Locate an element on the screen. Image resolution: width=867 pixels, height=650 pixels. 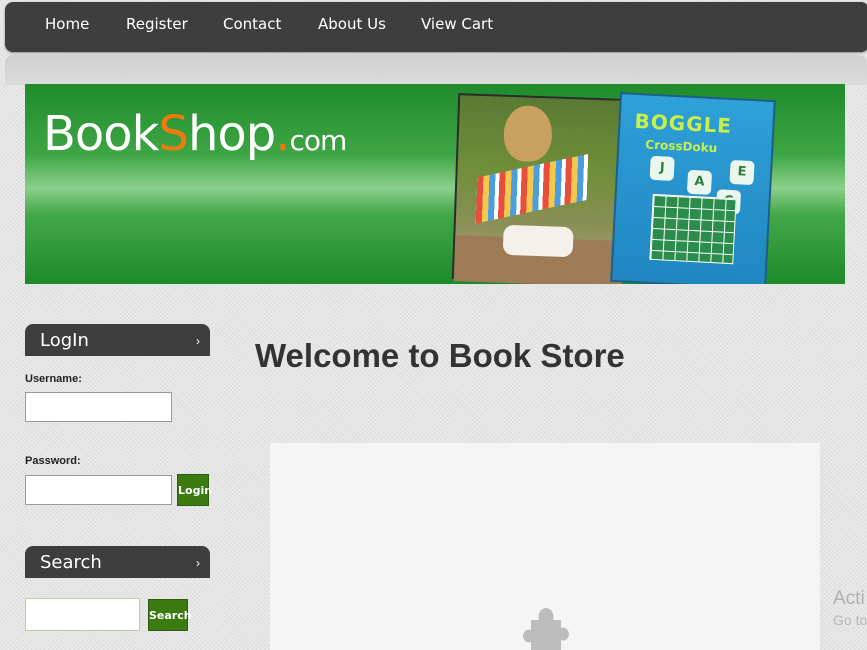
password-label: Password: is located at coordinates (53, 461).